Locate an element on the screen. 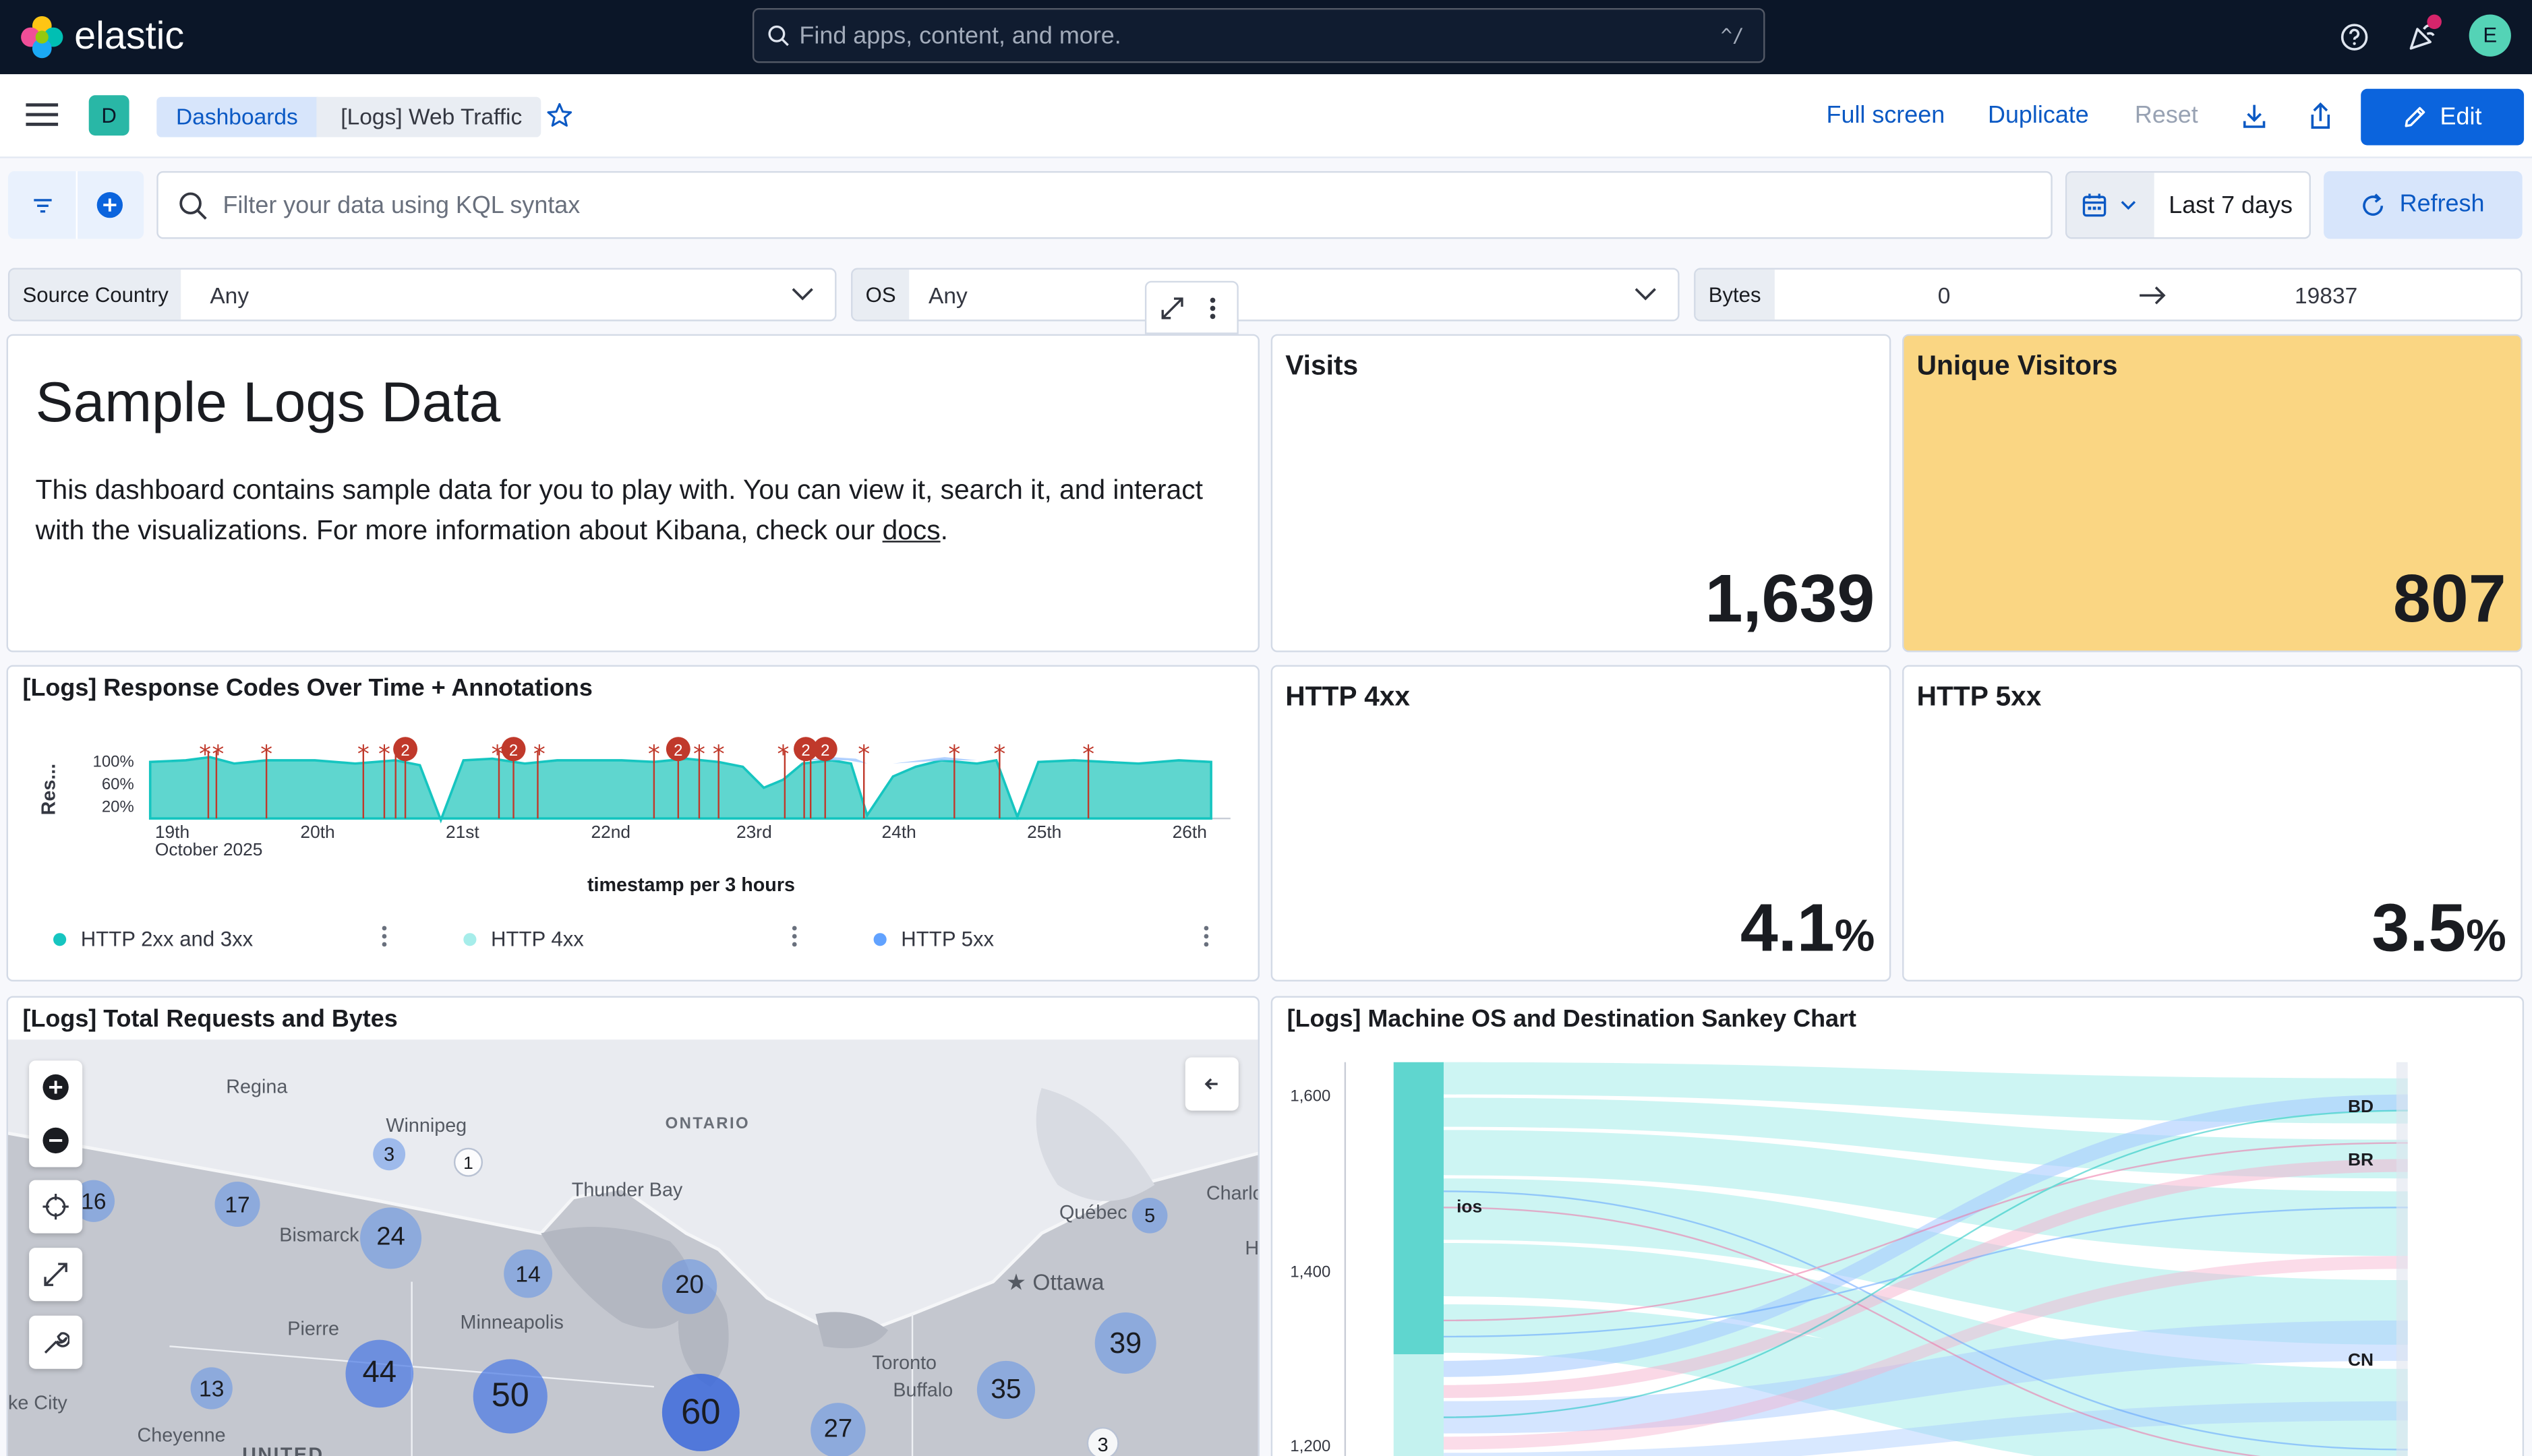  sankey-node-other is located at coordinates (1418, 1405).